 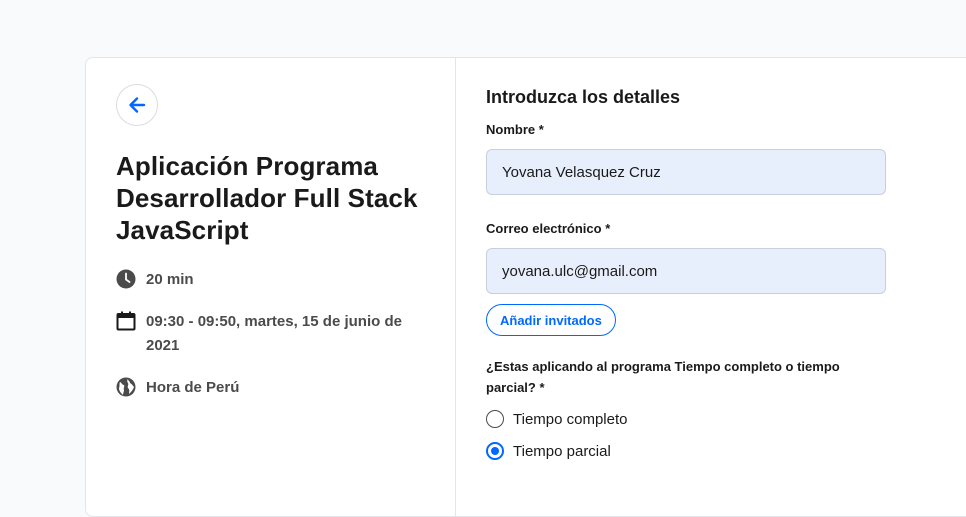 What do you see at coordinates (495, 451) in the screenshot?
I see `radio-part-time` at bounding box center [495, 451].